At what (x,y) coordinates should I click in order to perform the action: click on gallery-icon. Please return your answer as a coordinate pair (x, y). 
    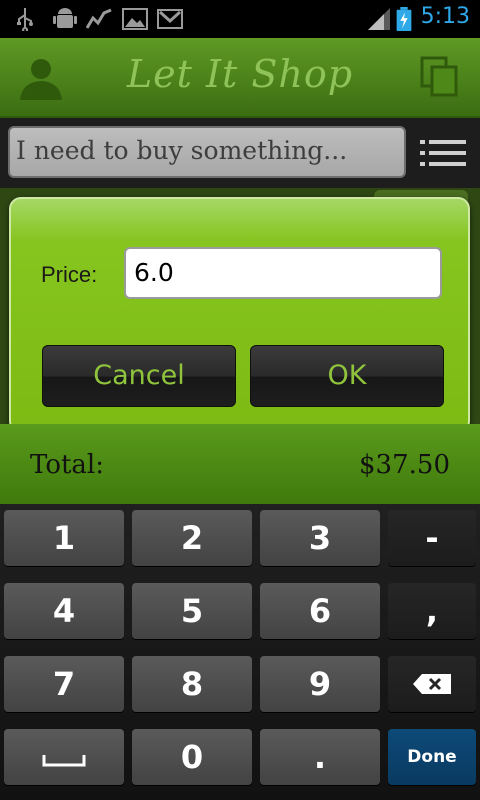
    Looking at the image, I should click on (135, 19).